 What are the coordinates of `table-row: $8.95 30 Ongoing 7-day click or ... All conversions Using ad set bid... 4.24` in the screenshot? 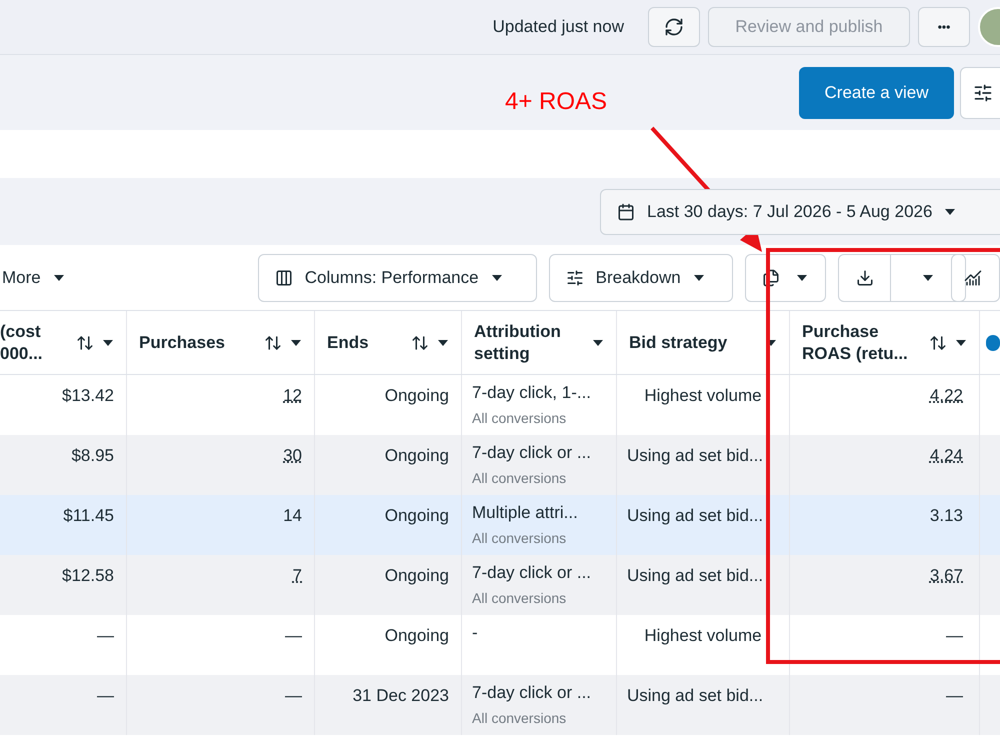 It's located at (500, 465).